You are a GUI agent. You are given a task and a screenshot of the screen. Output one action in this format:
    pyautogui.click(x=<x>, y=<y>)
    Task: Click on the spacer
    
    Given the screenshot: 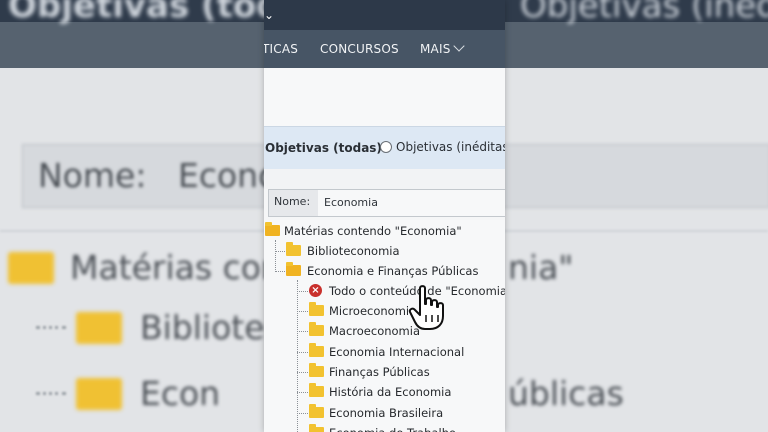 What is the action you would take?
    pyautogui.click(x=384, y=179)
    